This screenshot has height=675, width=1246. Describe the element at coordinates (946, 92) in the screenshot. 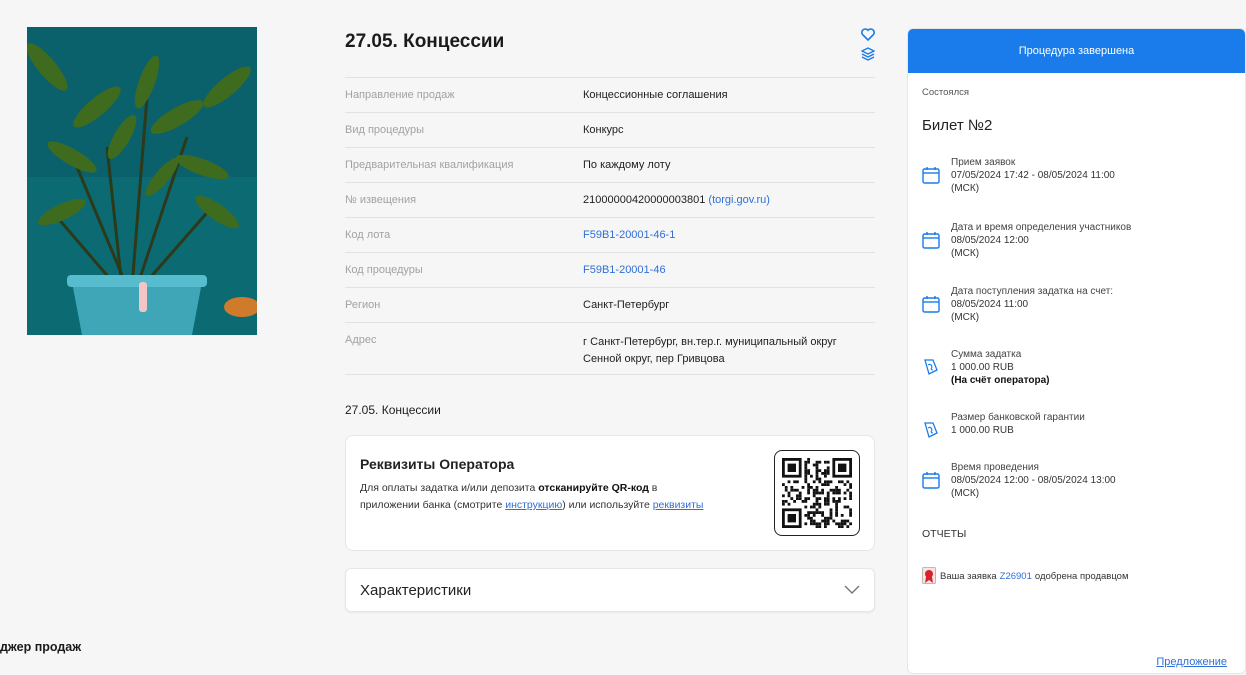

I see `outcome-text: Состоялся` at that location.